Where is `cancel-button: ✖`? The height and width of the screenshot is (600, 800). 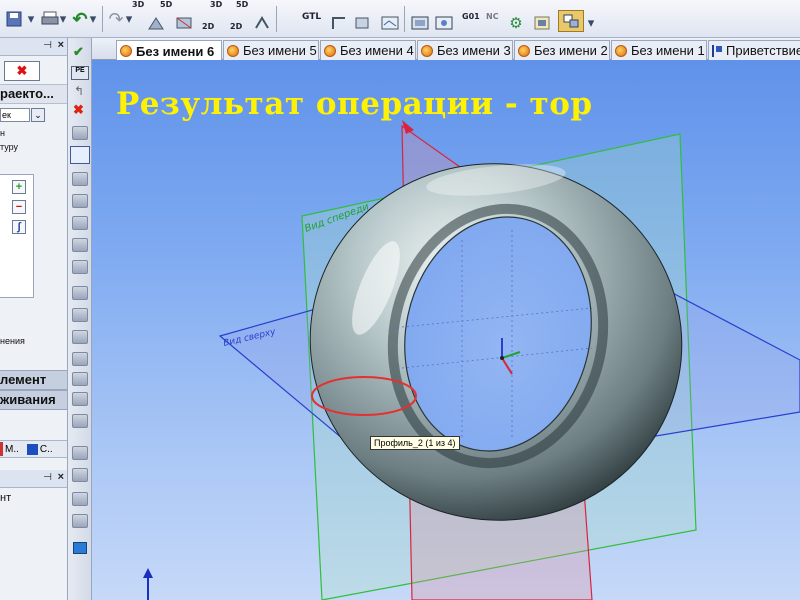 cancel-button: ✖ is located at coordinates (22, 71).